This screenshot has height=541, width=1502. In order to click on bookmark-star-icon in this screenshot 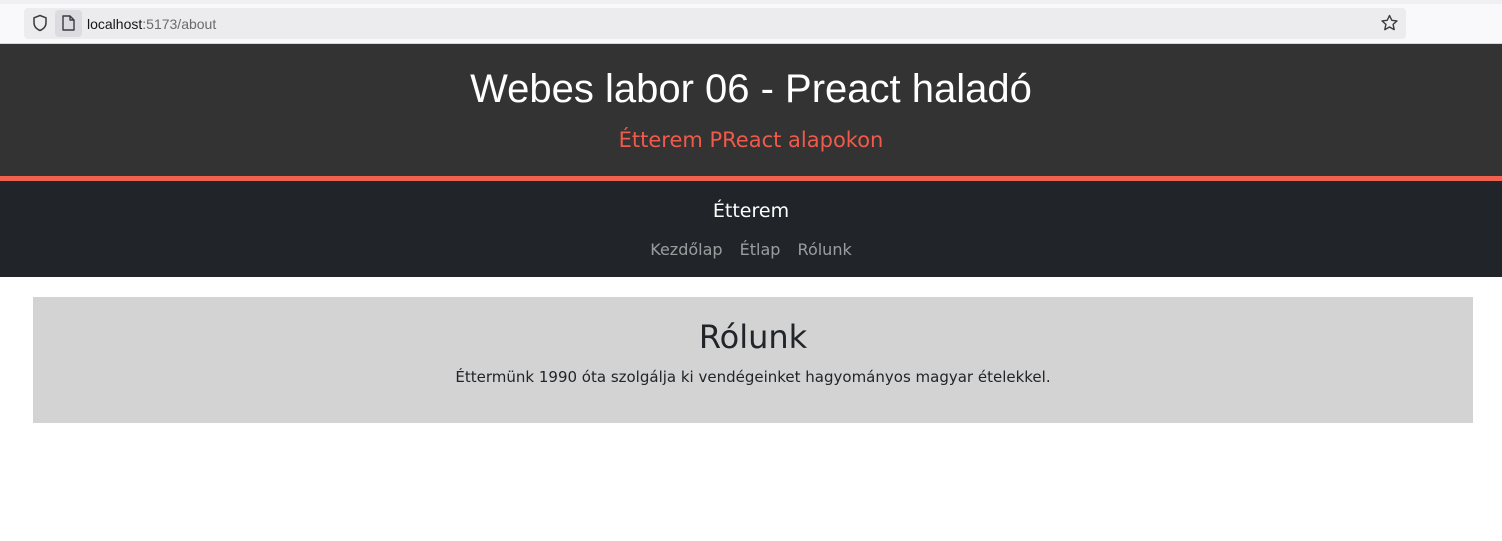, I will do `click(1389, 23)`.